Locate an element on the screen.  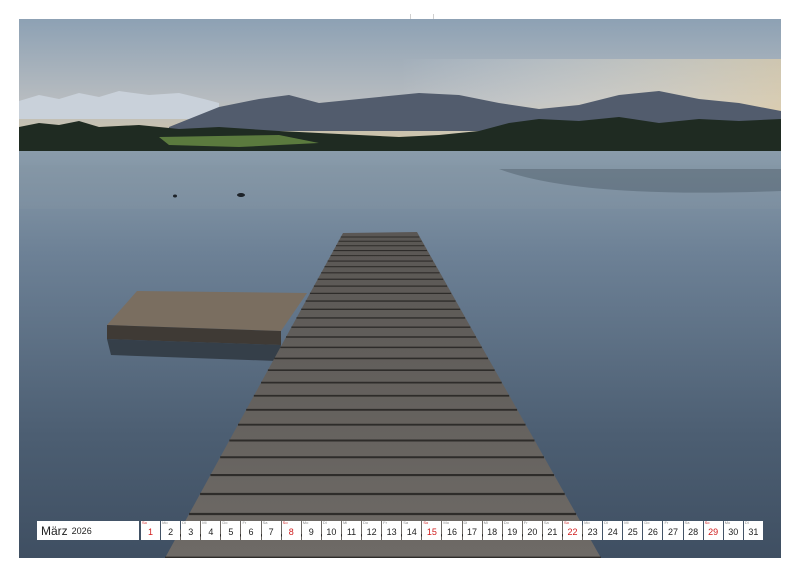
day-number: 31 is located at coordinates (753, 532).